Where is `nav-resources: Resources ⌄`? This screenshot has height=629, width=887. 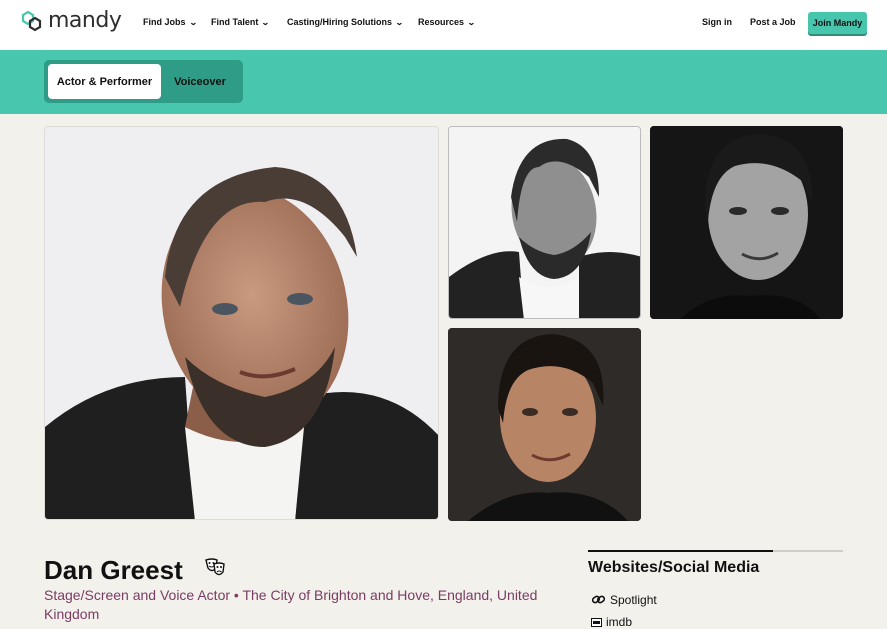
nav-resources: Resources ⌄ is located at coordinates (447, 22).